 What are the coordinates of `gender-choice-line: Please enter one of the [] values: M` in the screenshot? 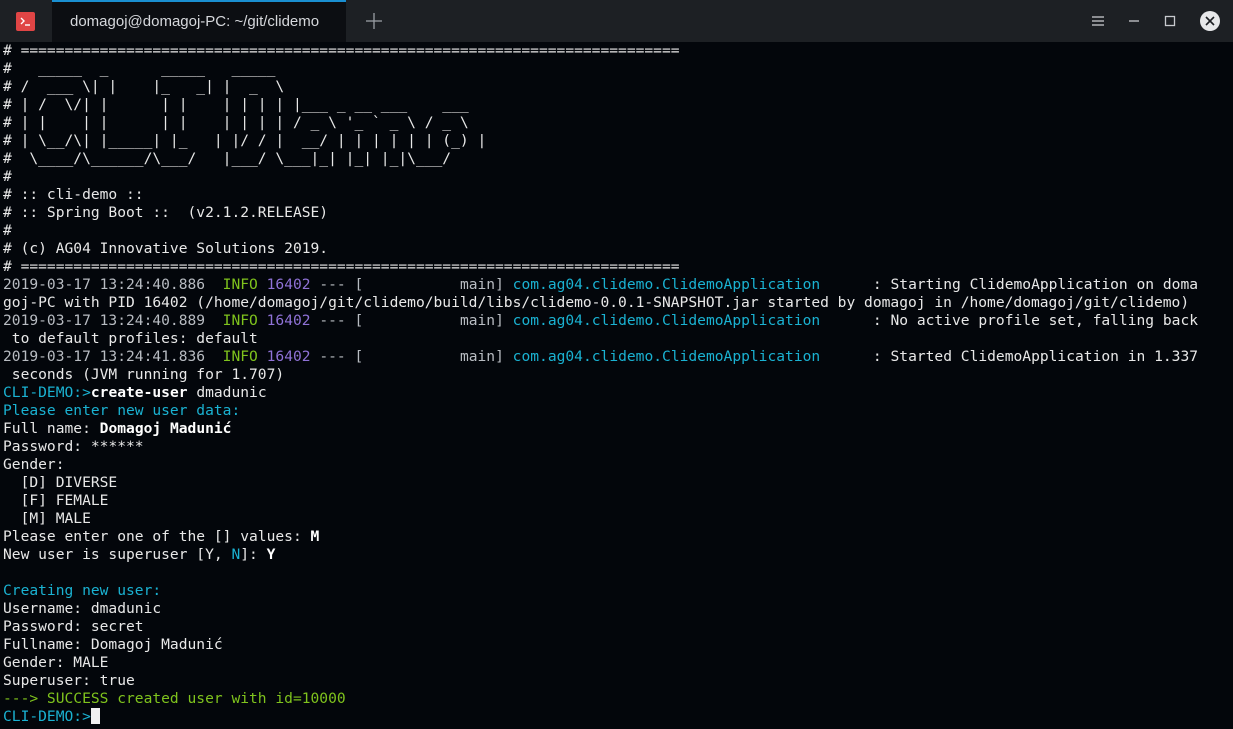 It's located at (161, 537).